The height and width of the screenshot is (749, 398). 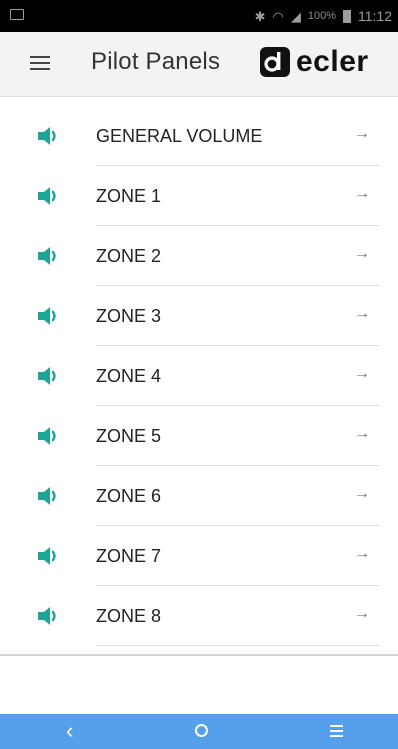 I want to click on recent-apps-icon, so click(x=336, y=730).